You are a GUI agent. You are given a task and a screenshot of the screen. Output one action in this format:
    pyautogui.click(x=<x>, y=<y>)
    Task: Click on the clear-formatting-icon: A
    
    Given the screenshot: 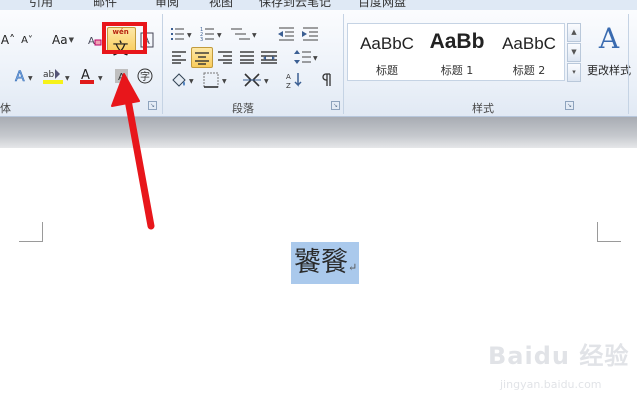 What is the action you would take?
    pyautogui.click(x=95, y=40)
    